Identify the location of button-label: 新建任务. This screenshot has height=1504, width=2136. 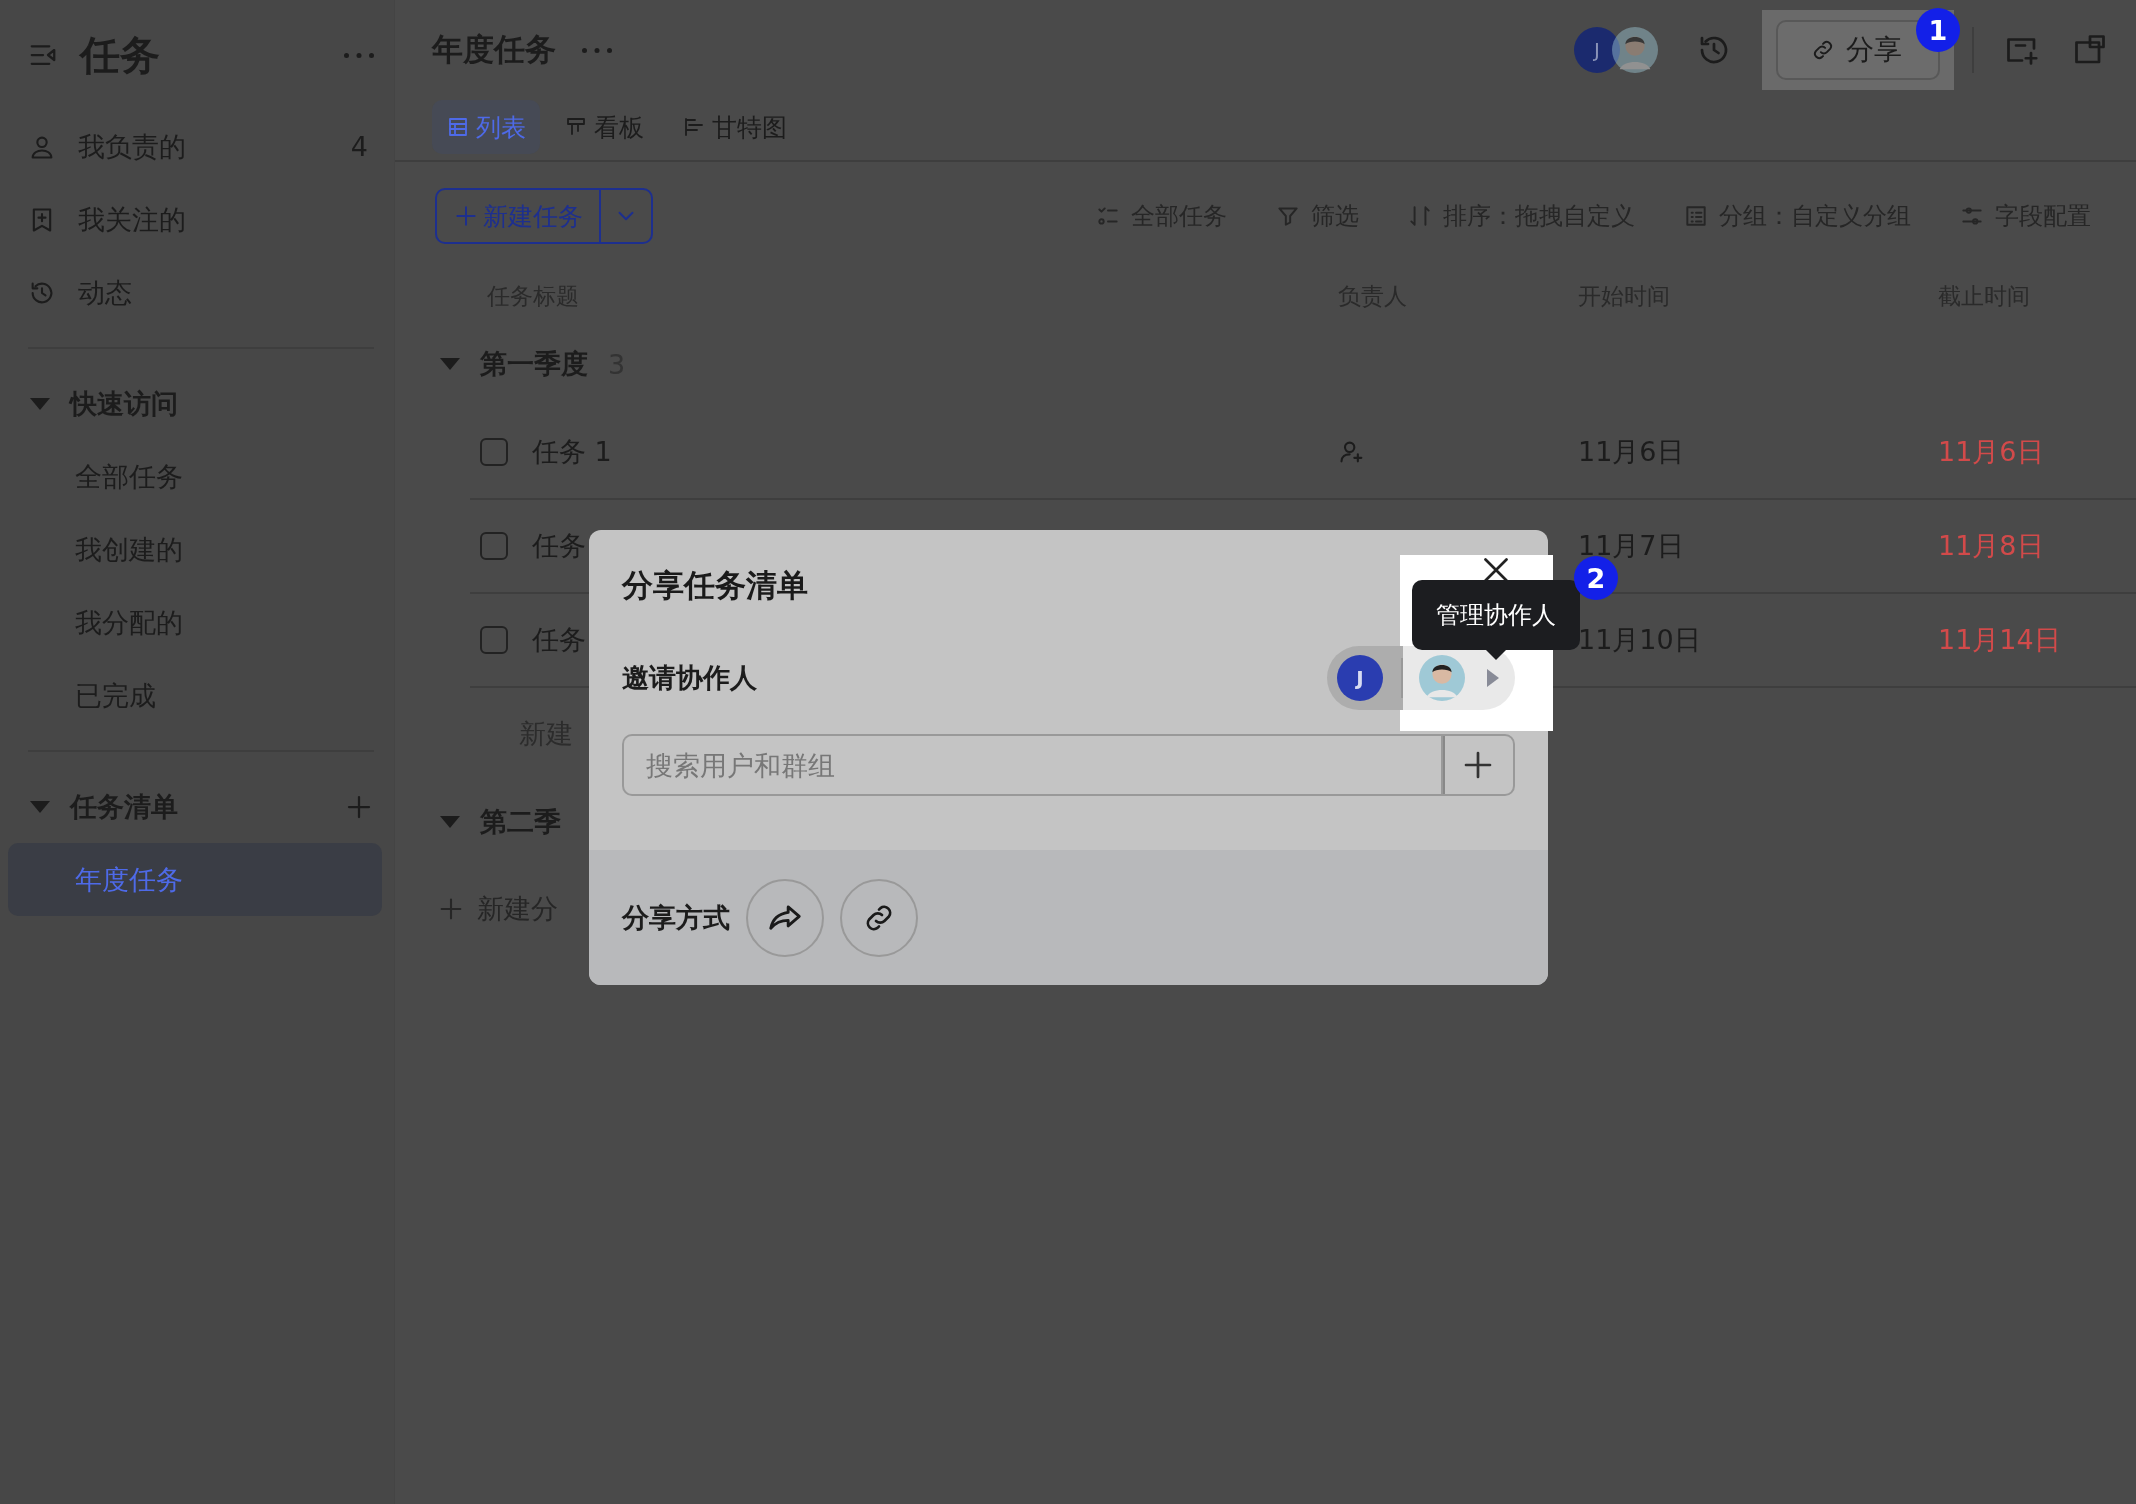
(533, 216).